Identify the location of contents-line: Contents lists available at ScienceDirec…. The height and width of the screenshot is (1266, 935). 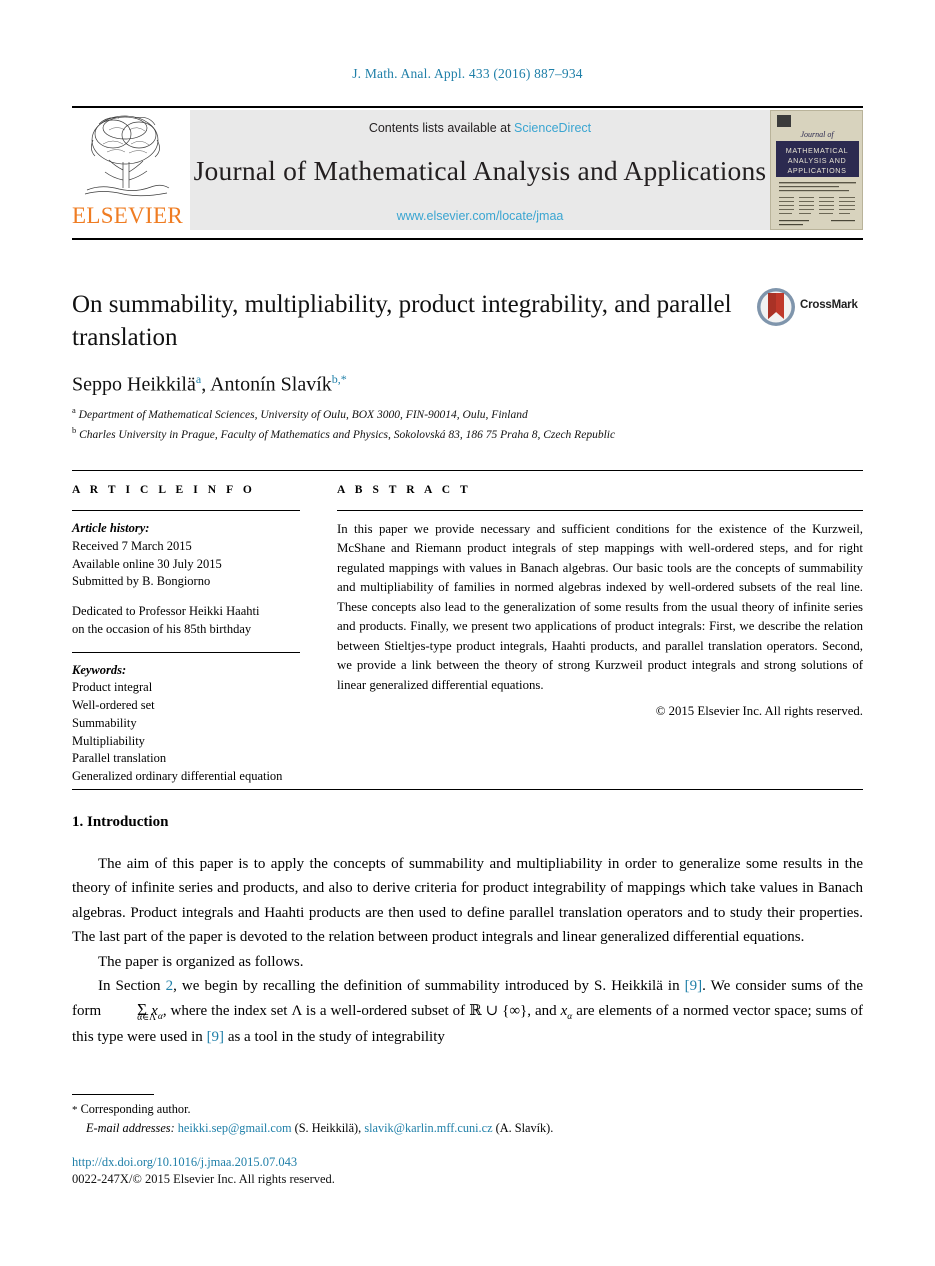
(480, 128).